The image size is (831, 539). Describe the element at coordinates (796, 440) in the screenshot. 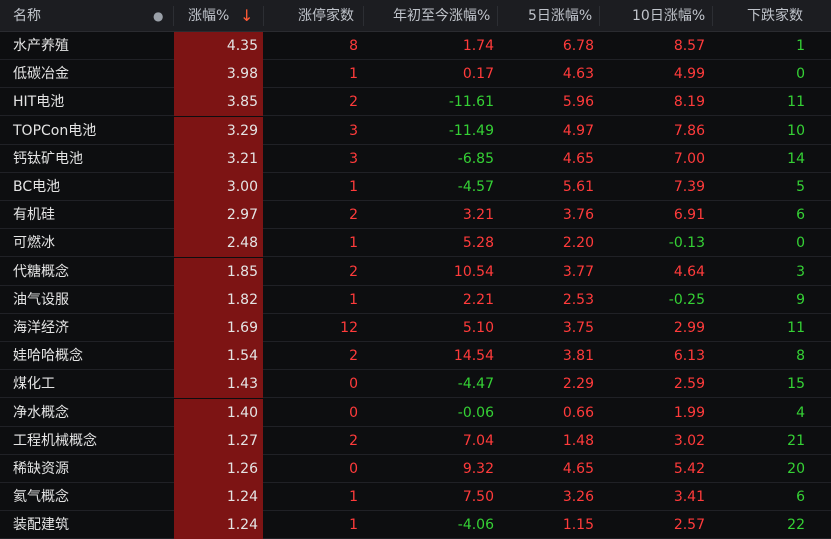

I see `cell-down: 21` at that location.